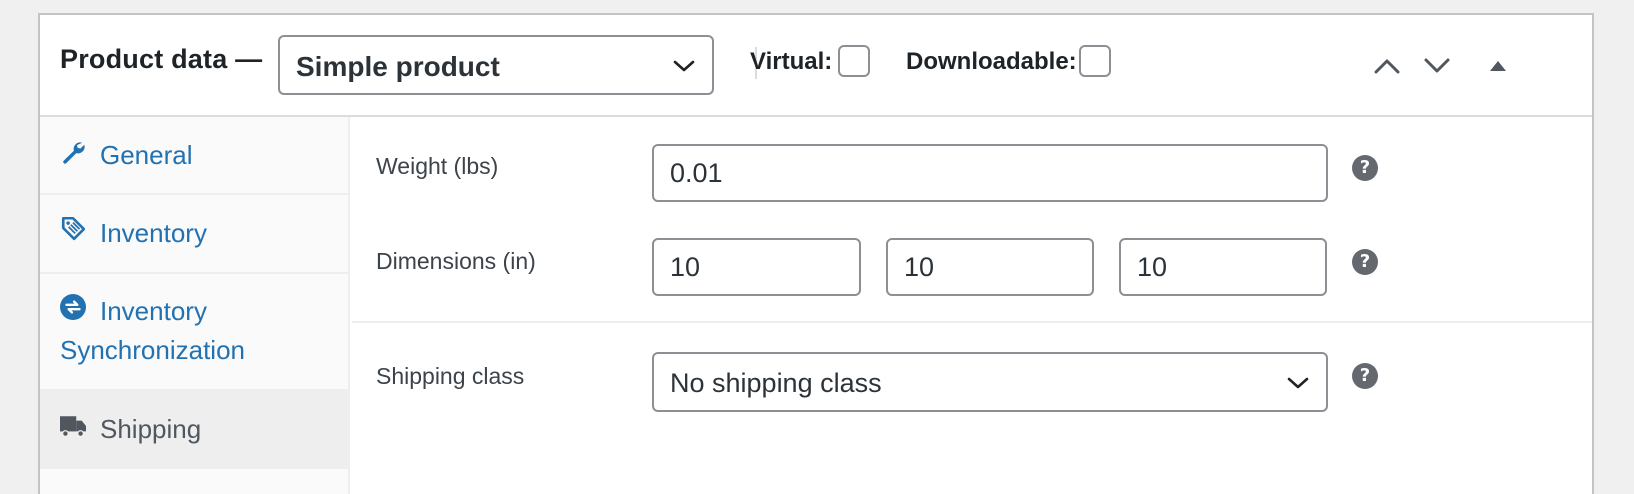  I want to click on tab-shipping-label: Shipping, so click(151, 429).